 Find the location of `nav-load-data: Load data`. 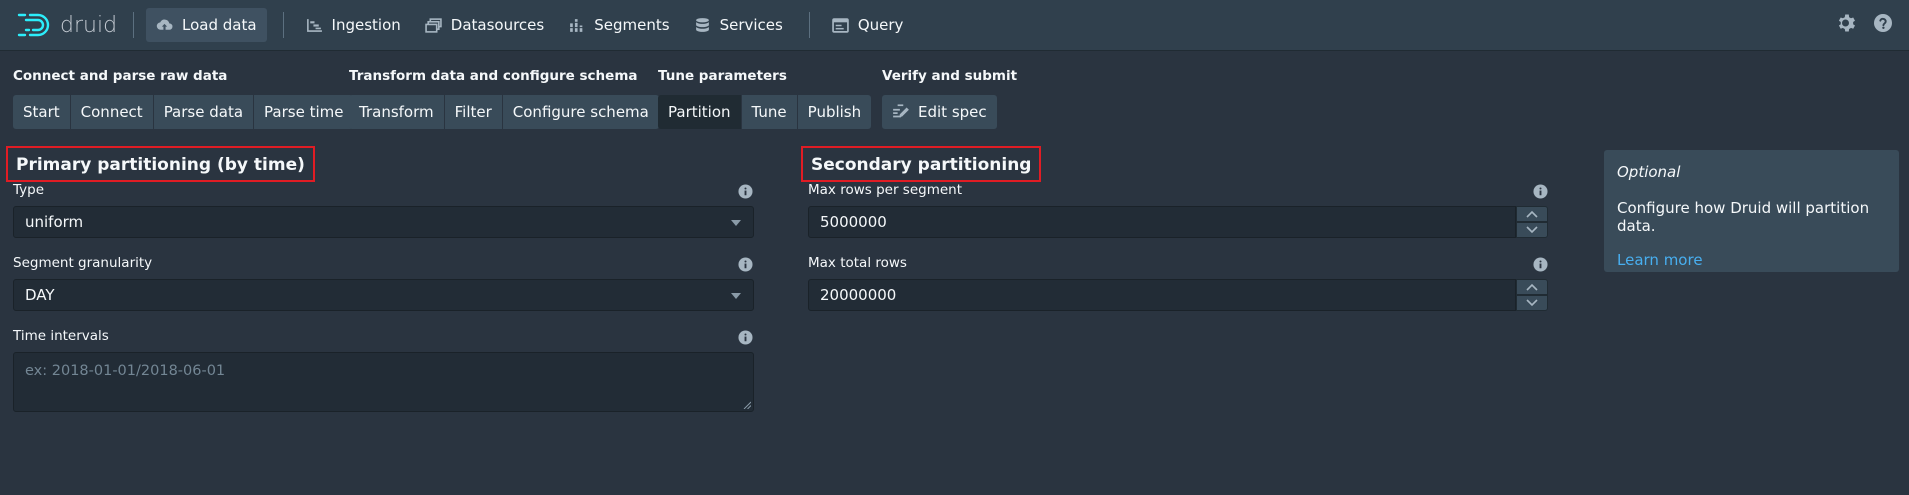

nav-load-data: Load data is located at coordinates (206, 25).